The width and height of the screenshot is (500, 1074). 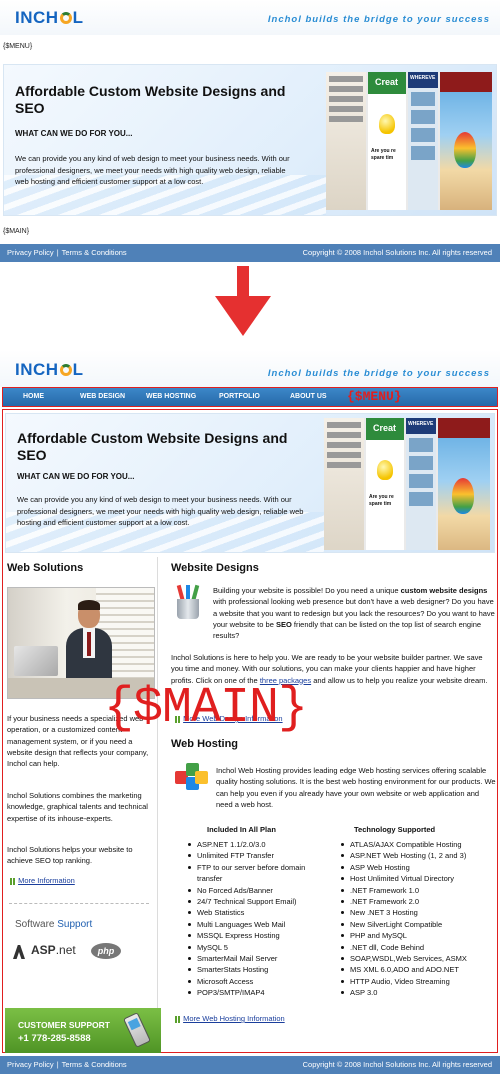 I want to click on tech-logos: ASP.net php, so click(x=83, y=952).